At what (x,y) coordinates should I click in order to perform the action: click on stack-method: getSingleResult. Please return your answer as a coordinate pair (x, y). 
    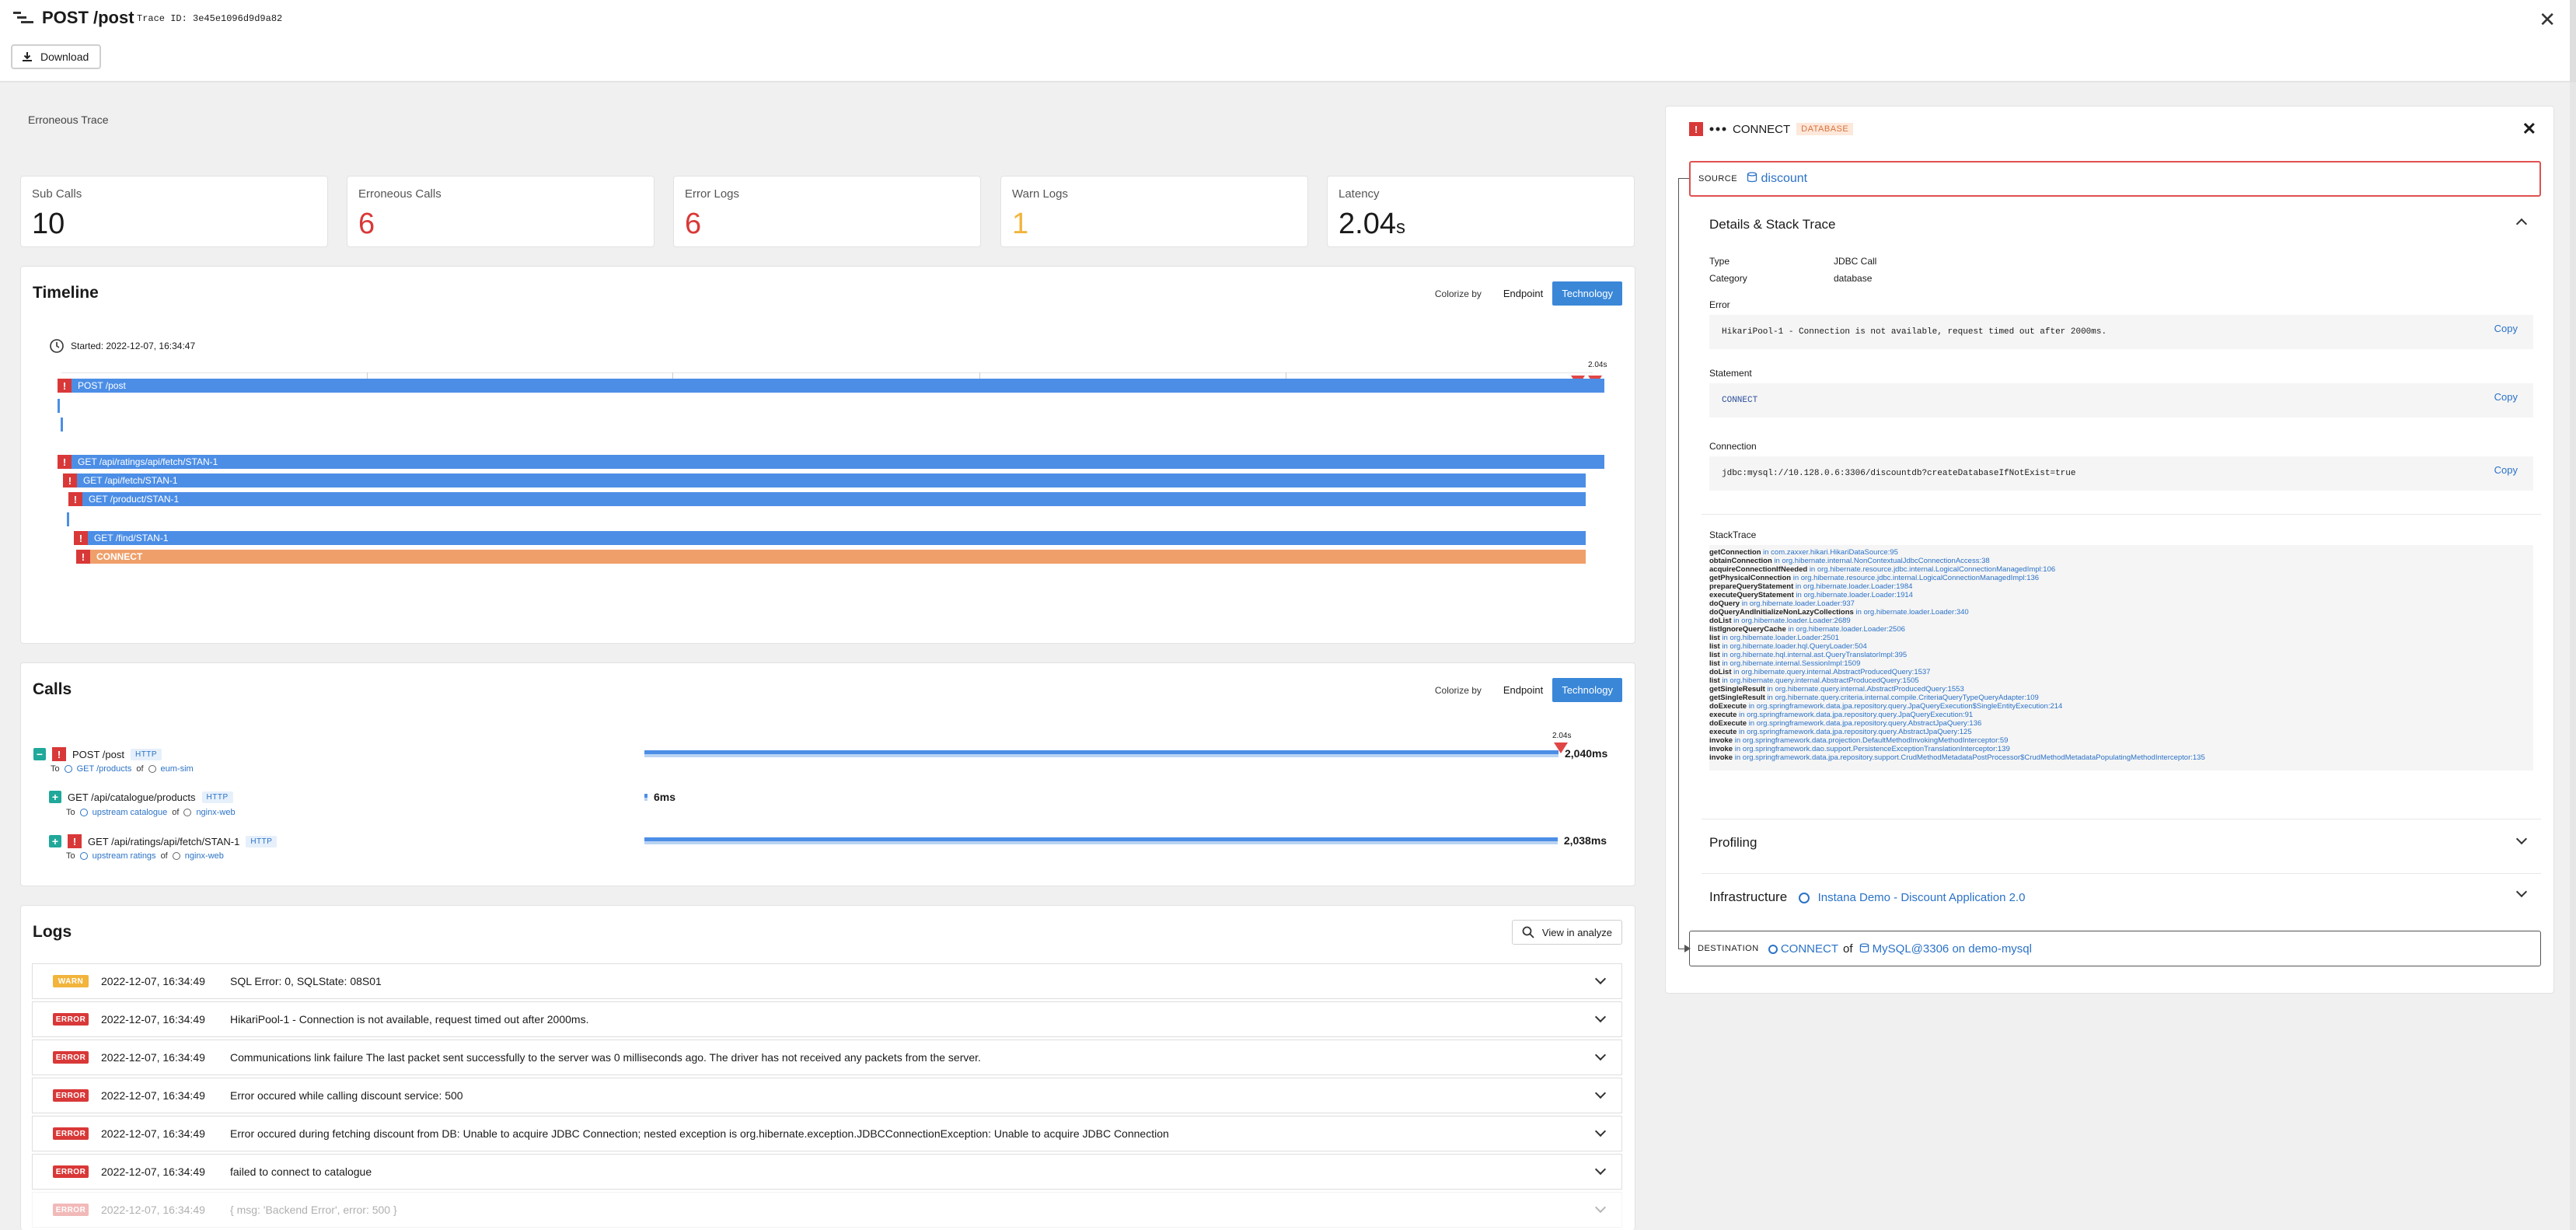
    Looking at the image, I should click on (1737, 698).